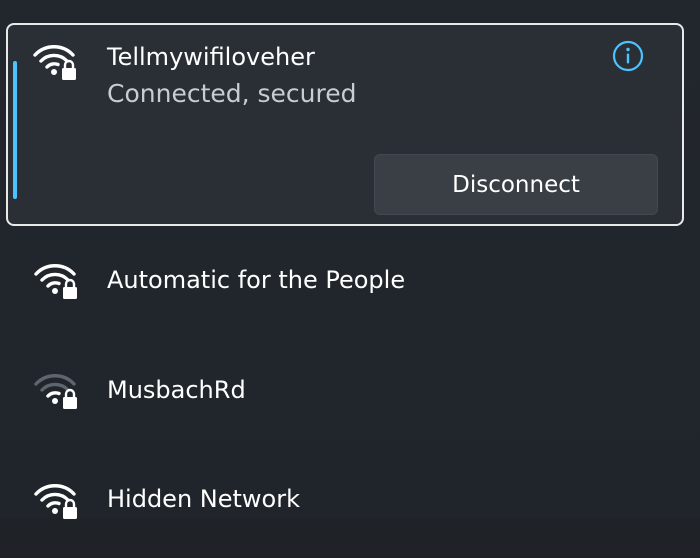  I want to click on network-name: MusbachRd, so click(176, 390).